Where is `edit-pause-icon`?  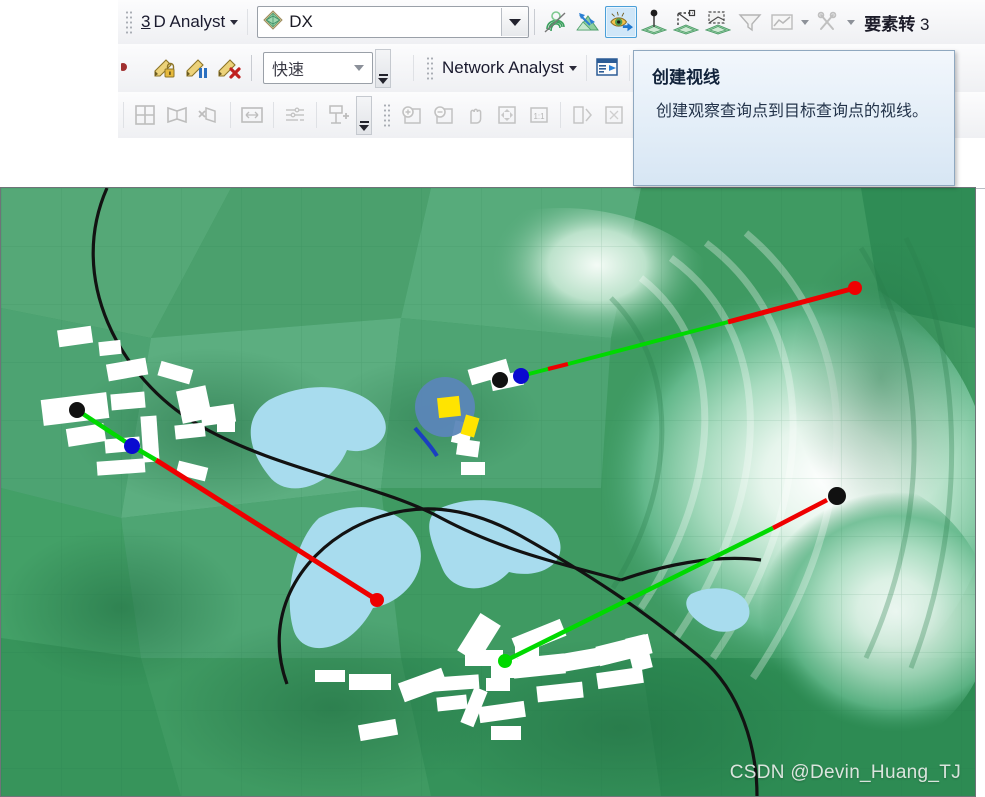 edit-pause-icon is located at coordinates (198, 68).